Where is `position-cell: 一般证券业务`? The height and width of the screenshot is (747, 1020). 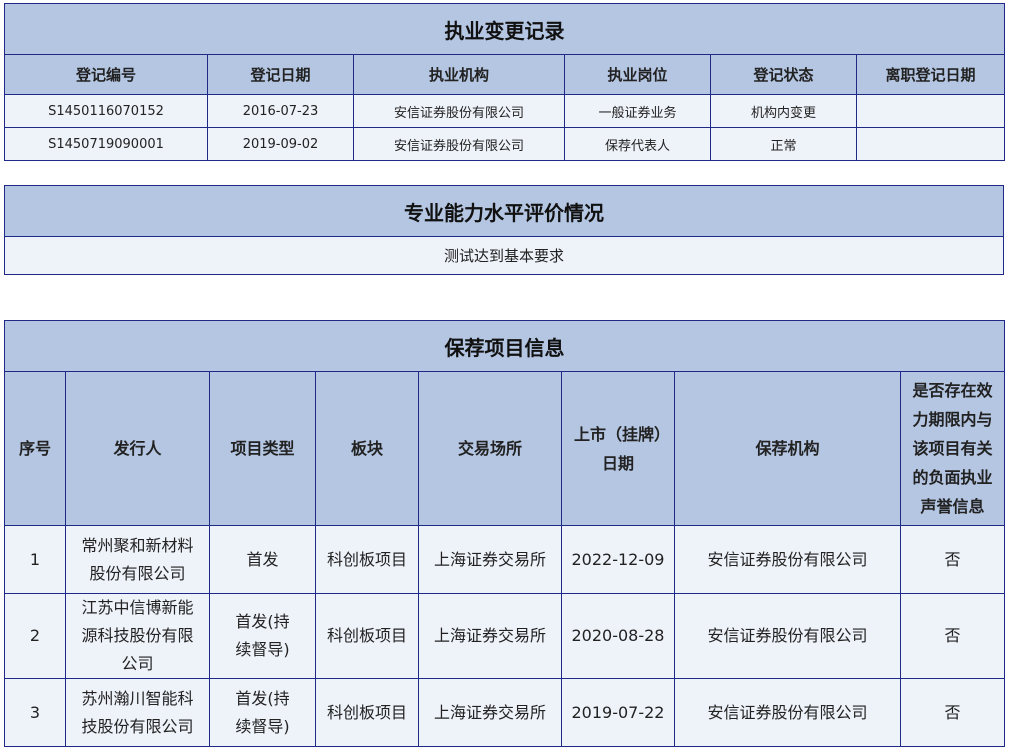 position-cell: 一般证券业务 is located at coordinates (637, 111).